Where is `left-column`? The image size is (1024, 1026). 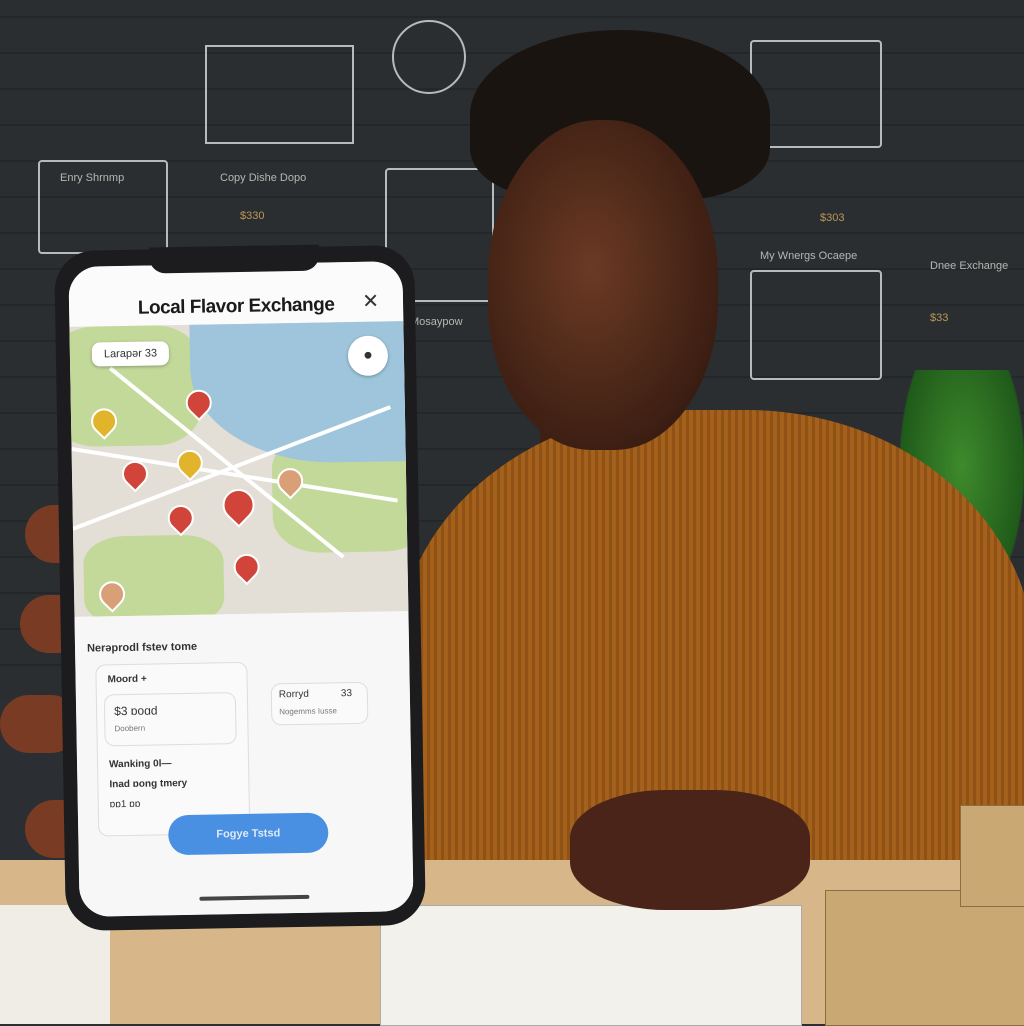 left-column is located at coordinates (173, 749).